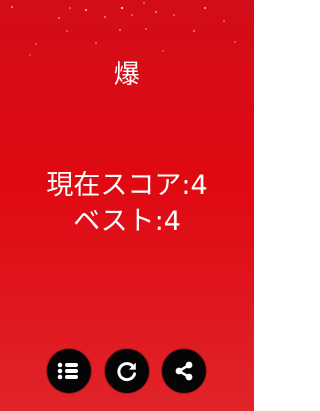 The height and width of the screenshot is (411, 320). I want to click on ranking-list-button, so click(69, 371).